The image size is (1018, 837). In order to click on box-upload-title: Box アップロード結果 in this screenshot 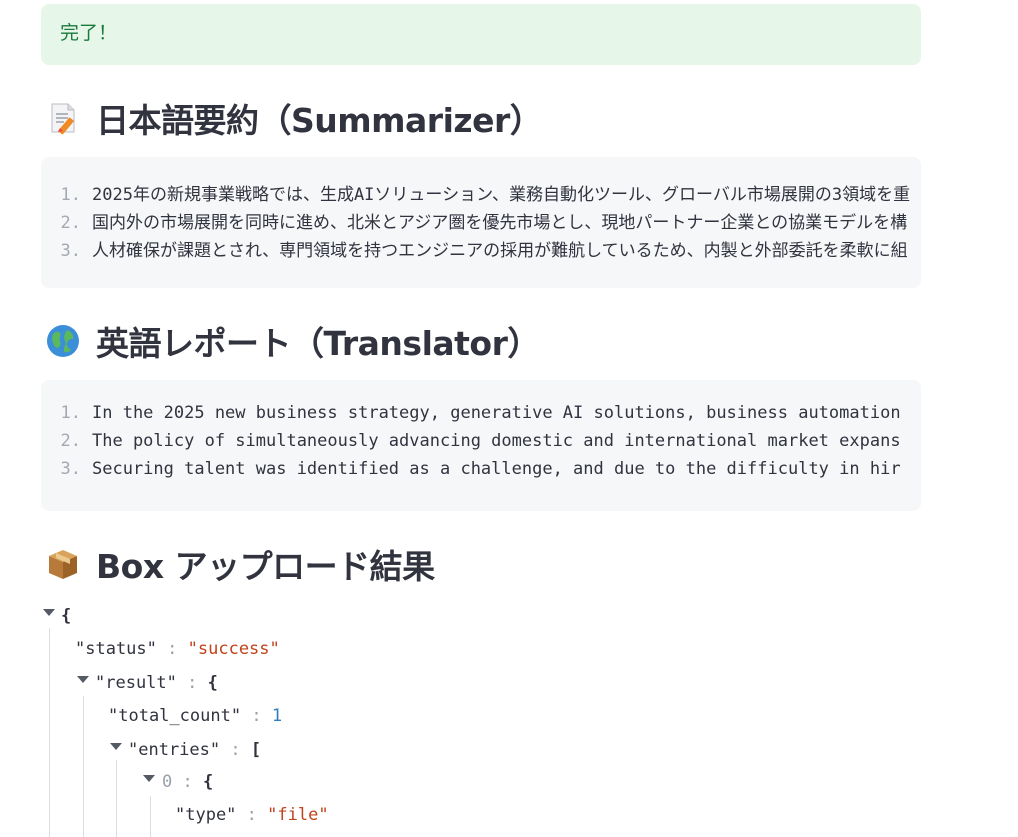, I will do `click(265, 566)`.